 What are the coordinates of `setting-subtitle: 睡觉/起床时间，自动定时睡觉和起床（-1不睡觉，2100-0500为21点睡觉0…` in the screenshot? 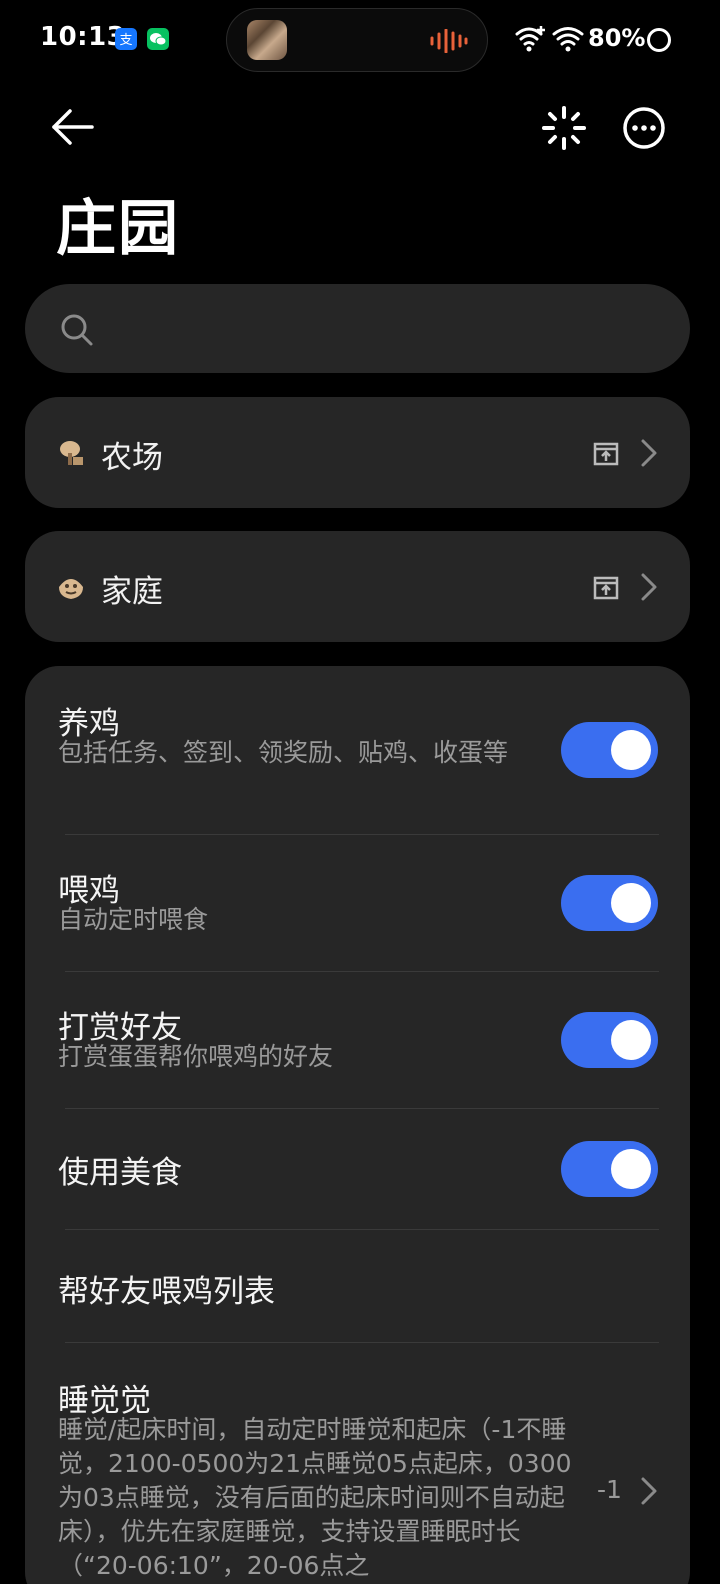 It's located at (315, 1497).